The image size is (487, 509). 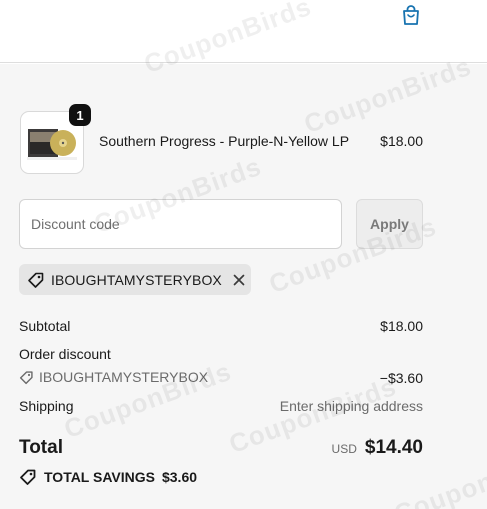 What do you see at coordinates (401, 326) in the screenshot?
I see `subtotal-value: $18.00` at bounding box center [401, 326].